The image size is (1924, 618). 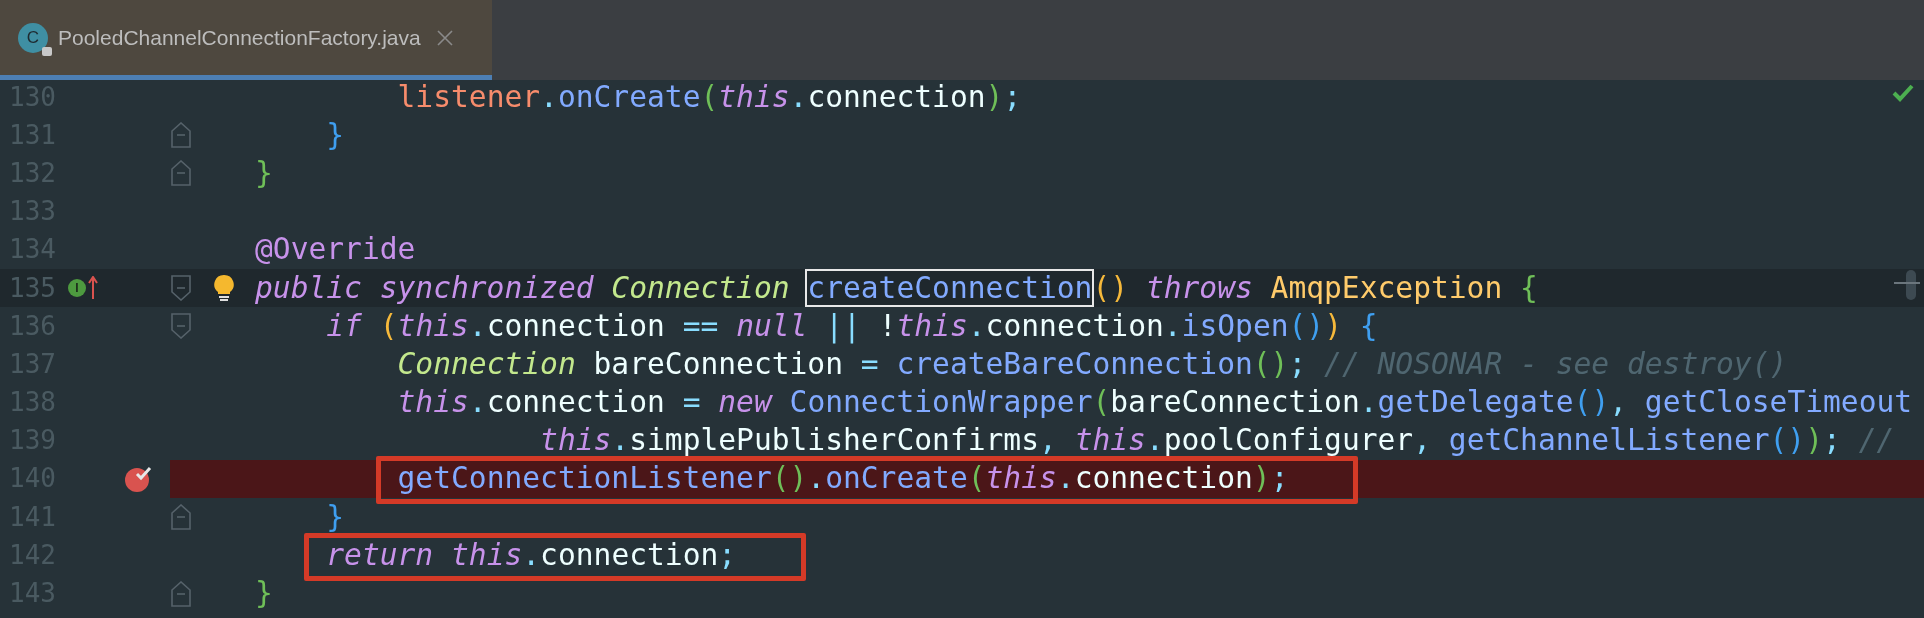 What do you see at coordinates (139, 478) in the screenshot?
I see `breakpoint-icon` at bounding box center [139, 478].